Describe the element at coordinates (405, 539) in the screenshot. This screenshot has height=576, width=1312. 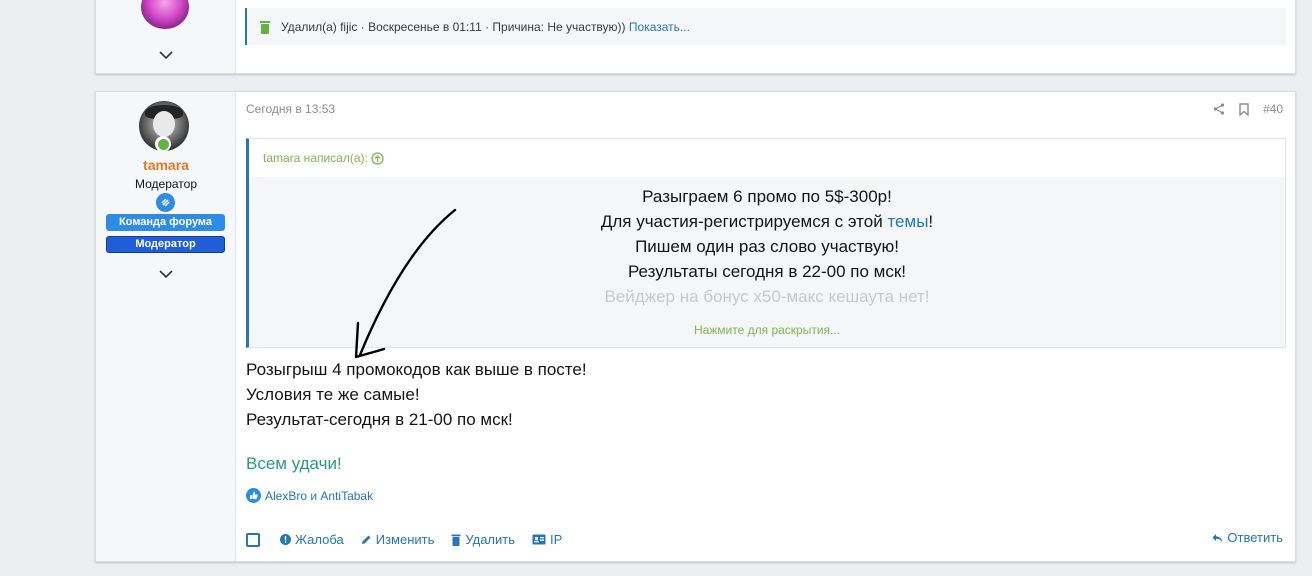
I see `edit-label: Изменить` at that location.